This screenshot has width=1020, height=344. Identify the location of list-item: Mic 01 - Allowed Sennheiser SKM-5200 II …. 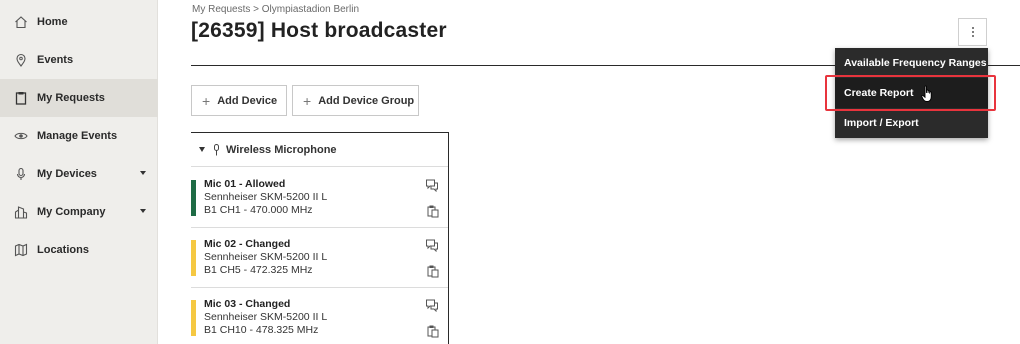
(319, 198).